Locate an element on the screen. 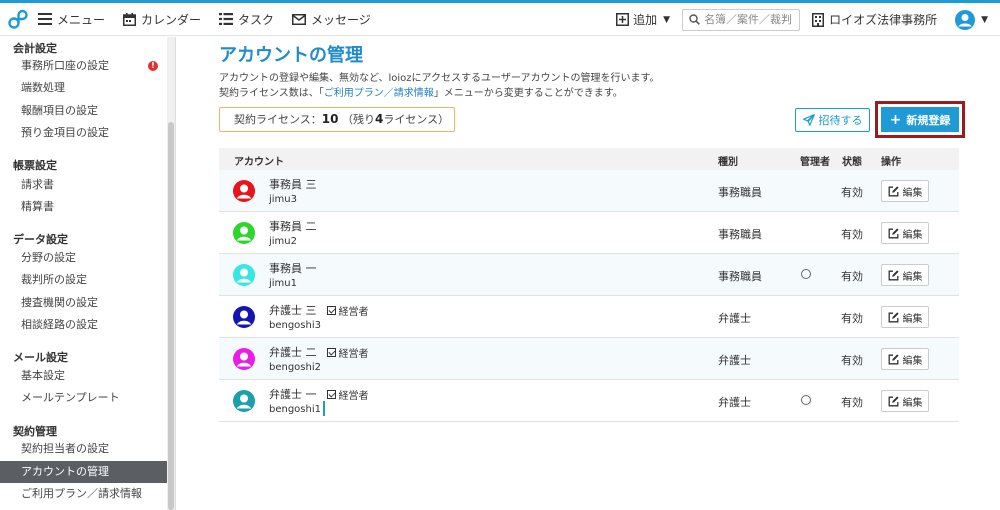  list-icon is located at coordinates (226, 19).